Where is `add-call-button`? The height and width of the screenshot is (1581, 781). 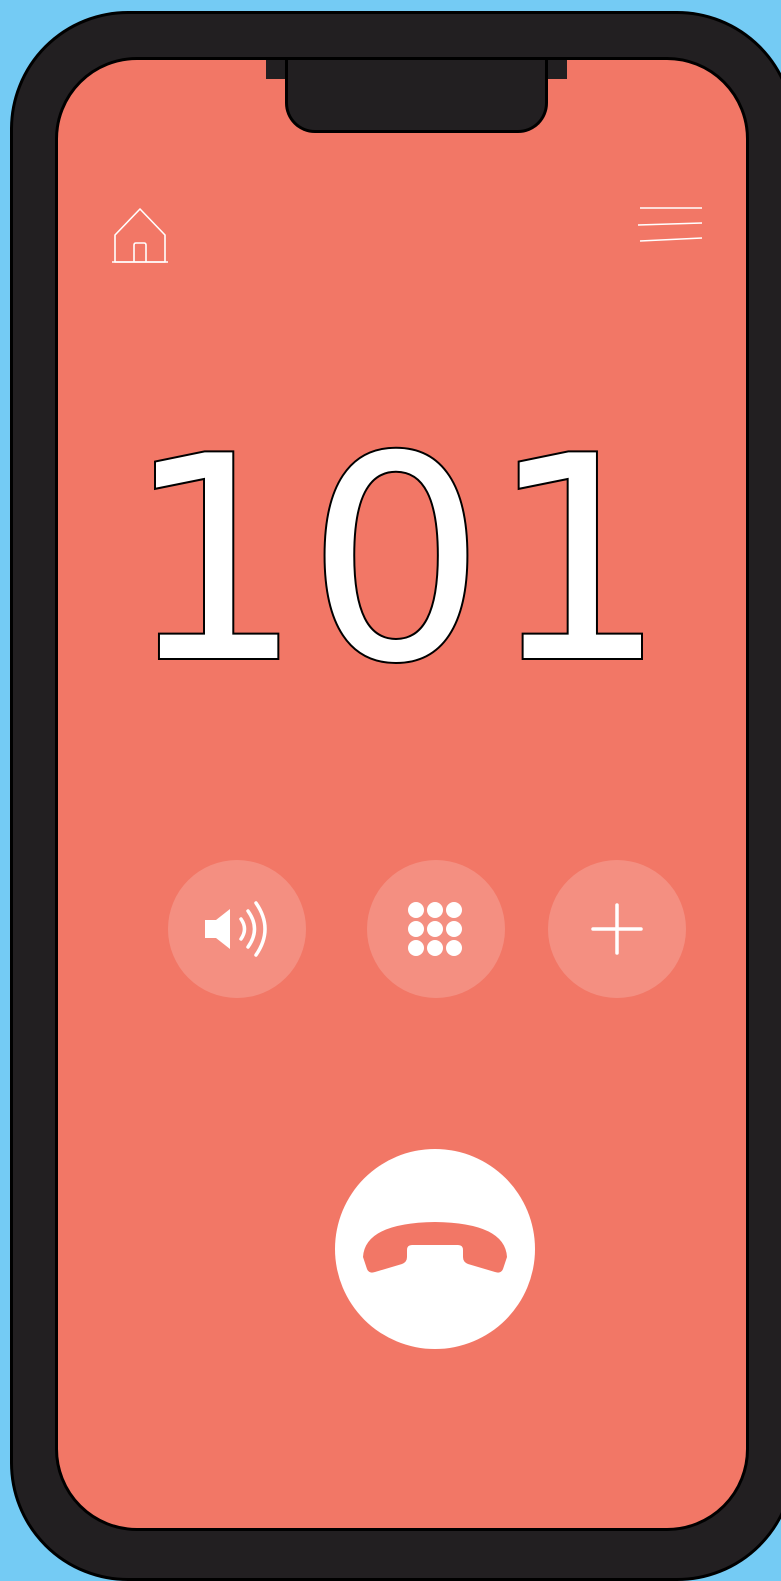 add-call-button is located at coordinates (617, 929).